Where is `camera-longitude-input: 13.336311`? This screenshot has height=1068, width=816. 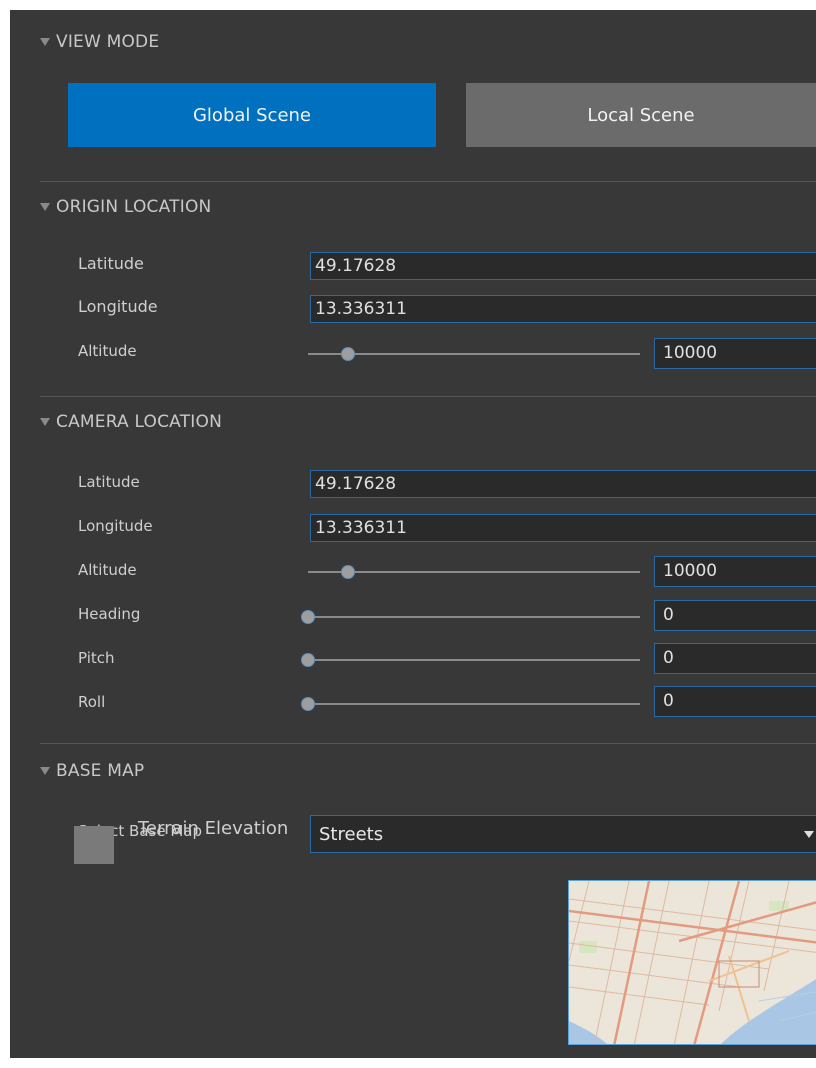 camera-longitude-input: 13.336311 is located at coordinates (563, 528).